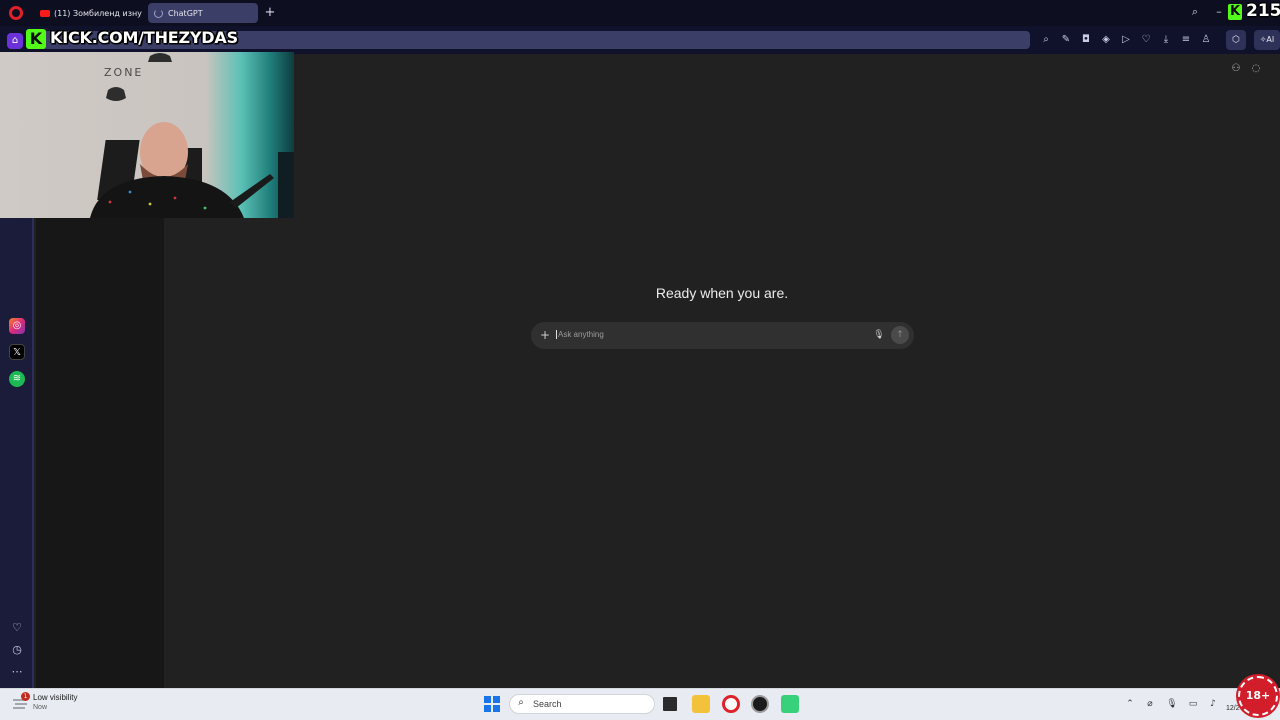 The width and height of the screenshot is (1280, 720). Describe the element at coordinates (36, 39) in the screenshot. I see `kick-logo: K` at that location.